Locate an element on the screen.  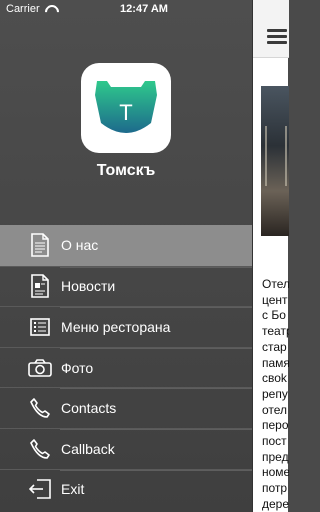
status-bar: Carrier 12:47 AM is located at coordinates (144, 10).